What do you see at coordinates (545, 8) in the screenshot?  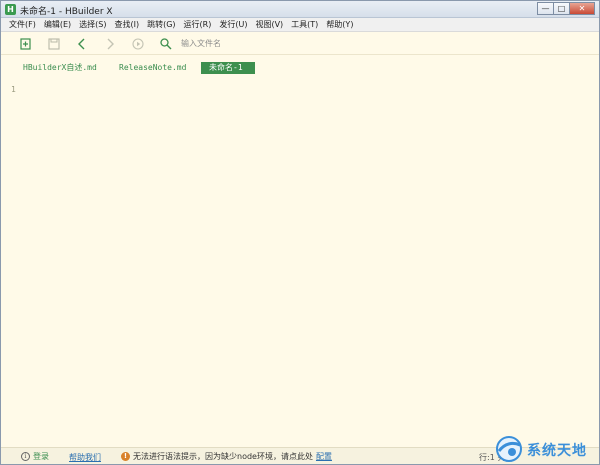 I see `minimize-button: —` at bounding box center [545, 8].